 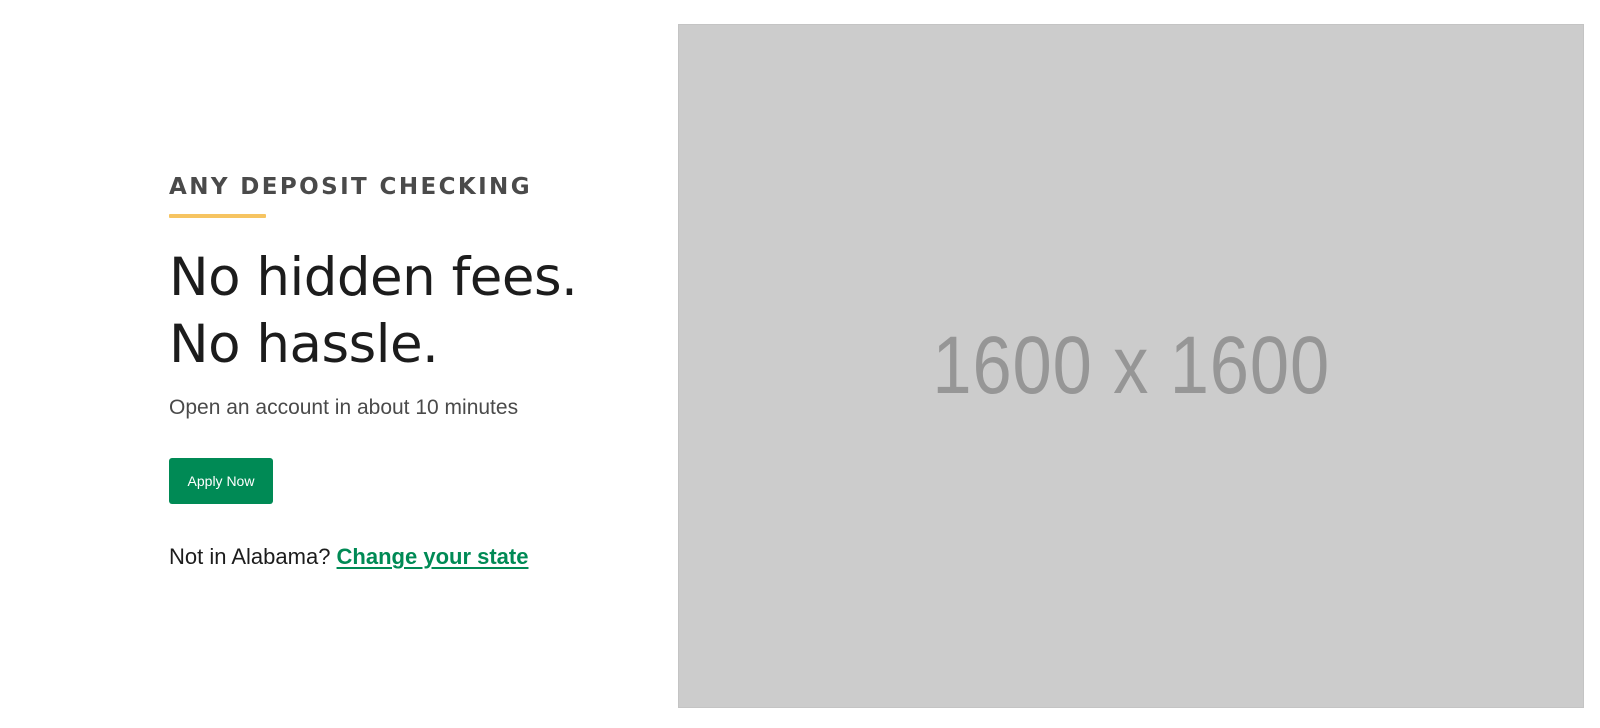 I want to click on placeholder-dimensions-label: 1600 x 1600, so click(x=1131, y=365).